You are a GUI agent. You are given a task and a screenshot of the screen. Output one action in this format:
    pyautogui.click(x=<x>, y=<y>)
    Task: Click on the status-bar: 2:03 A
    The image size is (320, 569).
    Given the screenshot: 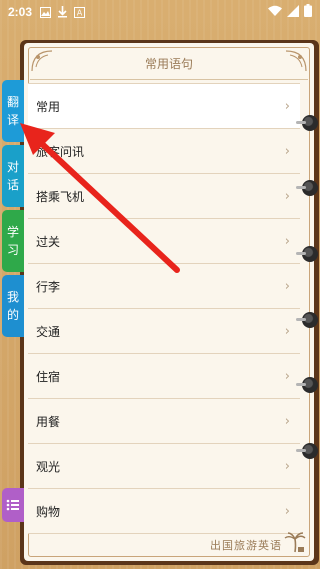 What is the action you would take?
    pyautogui.click(x=160, y=12)
    